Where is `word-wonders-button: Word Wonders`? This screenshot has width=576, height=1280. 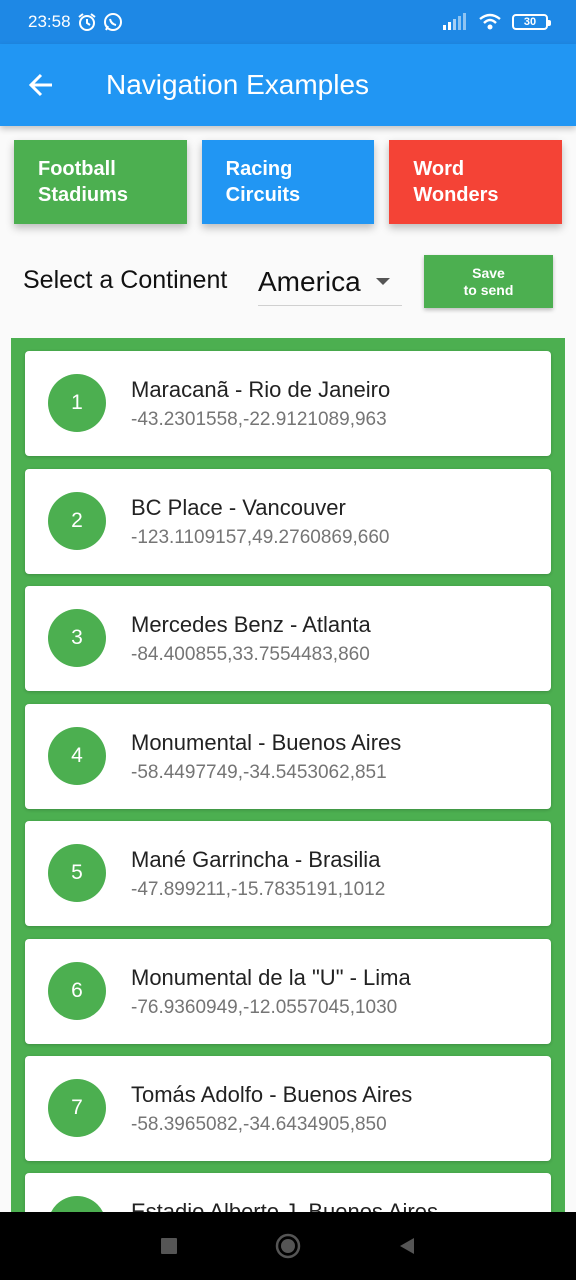 word-wonders-button: Word Wonders is located at coordinates (476, 182).